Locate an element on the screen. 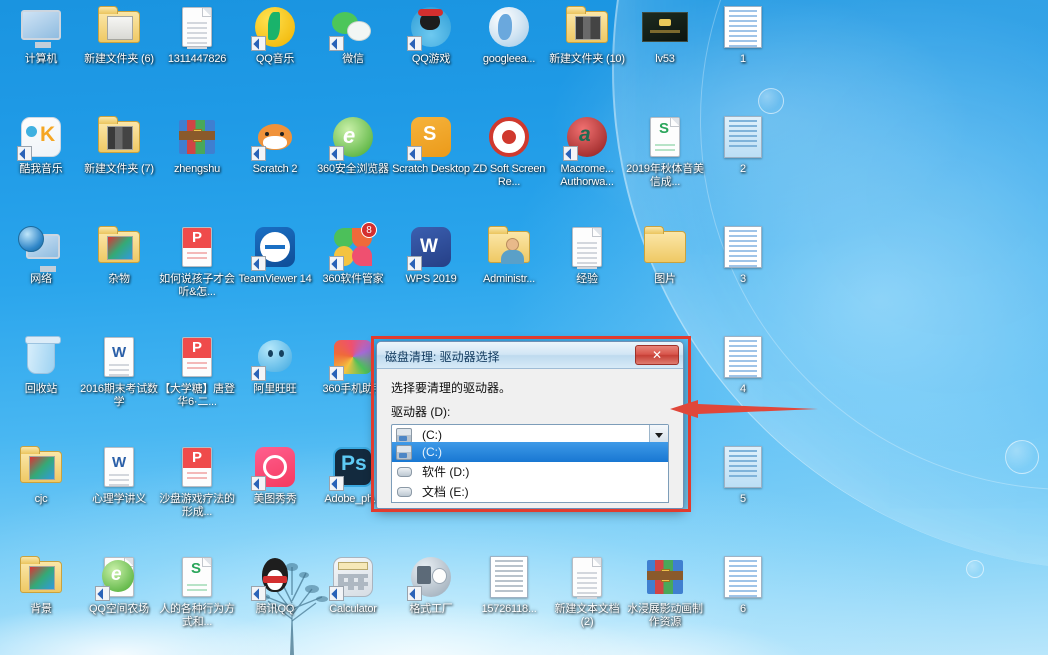  desktop-icon: 网络 is located at coordinates (41, 255).